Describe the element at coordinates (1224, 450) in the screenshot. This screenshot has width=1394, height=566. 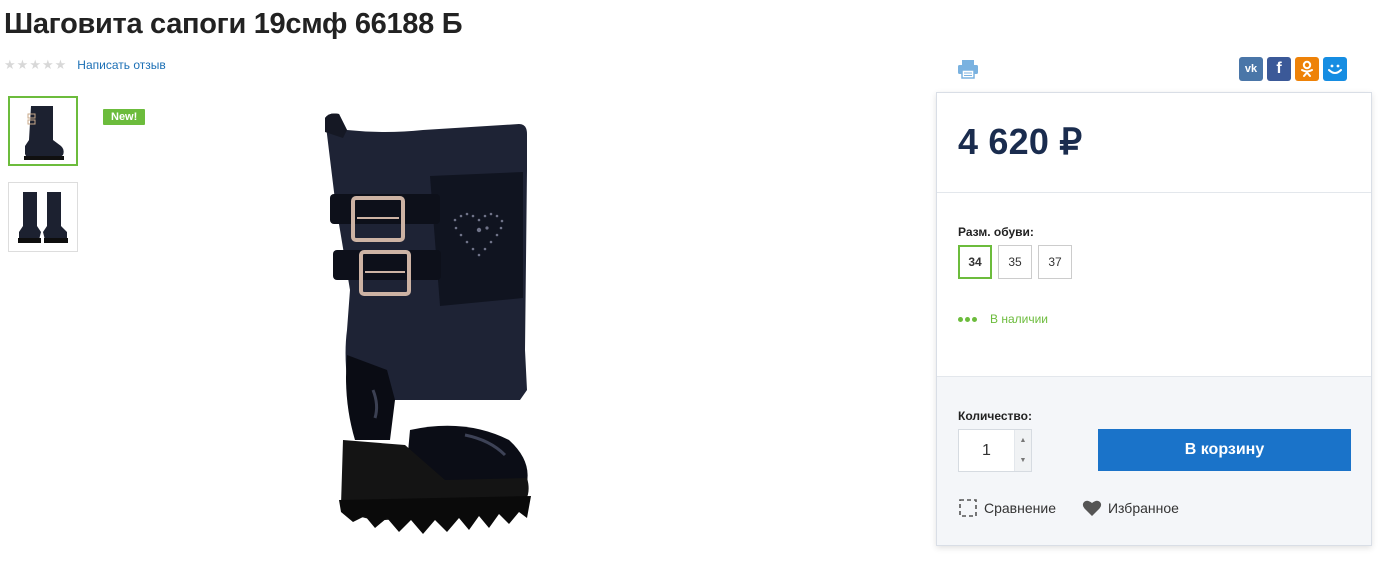
I see `add-to-cart-button: В корзину` at that location.